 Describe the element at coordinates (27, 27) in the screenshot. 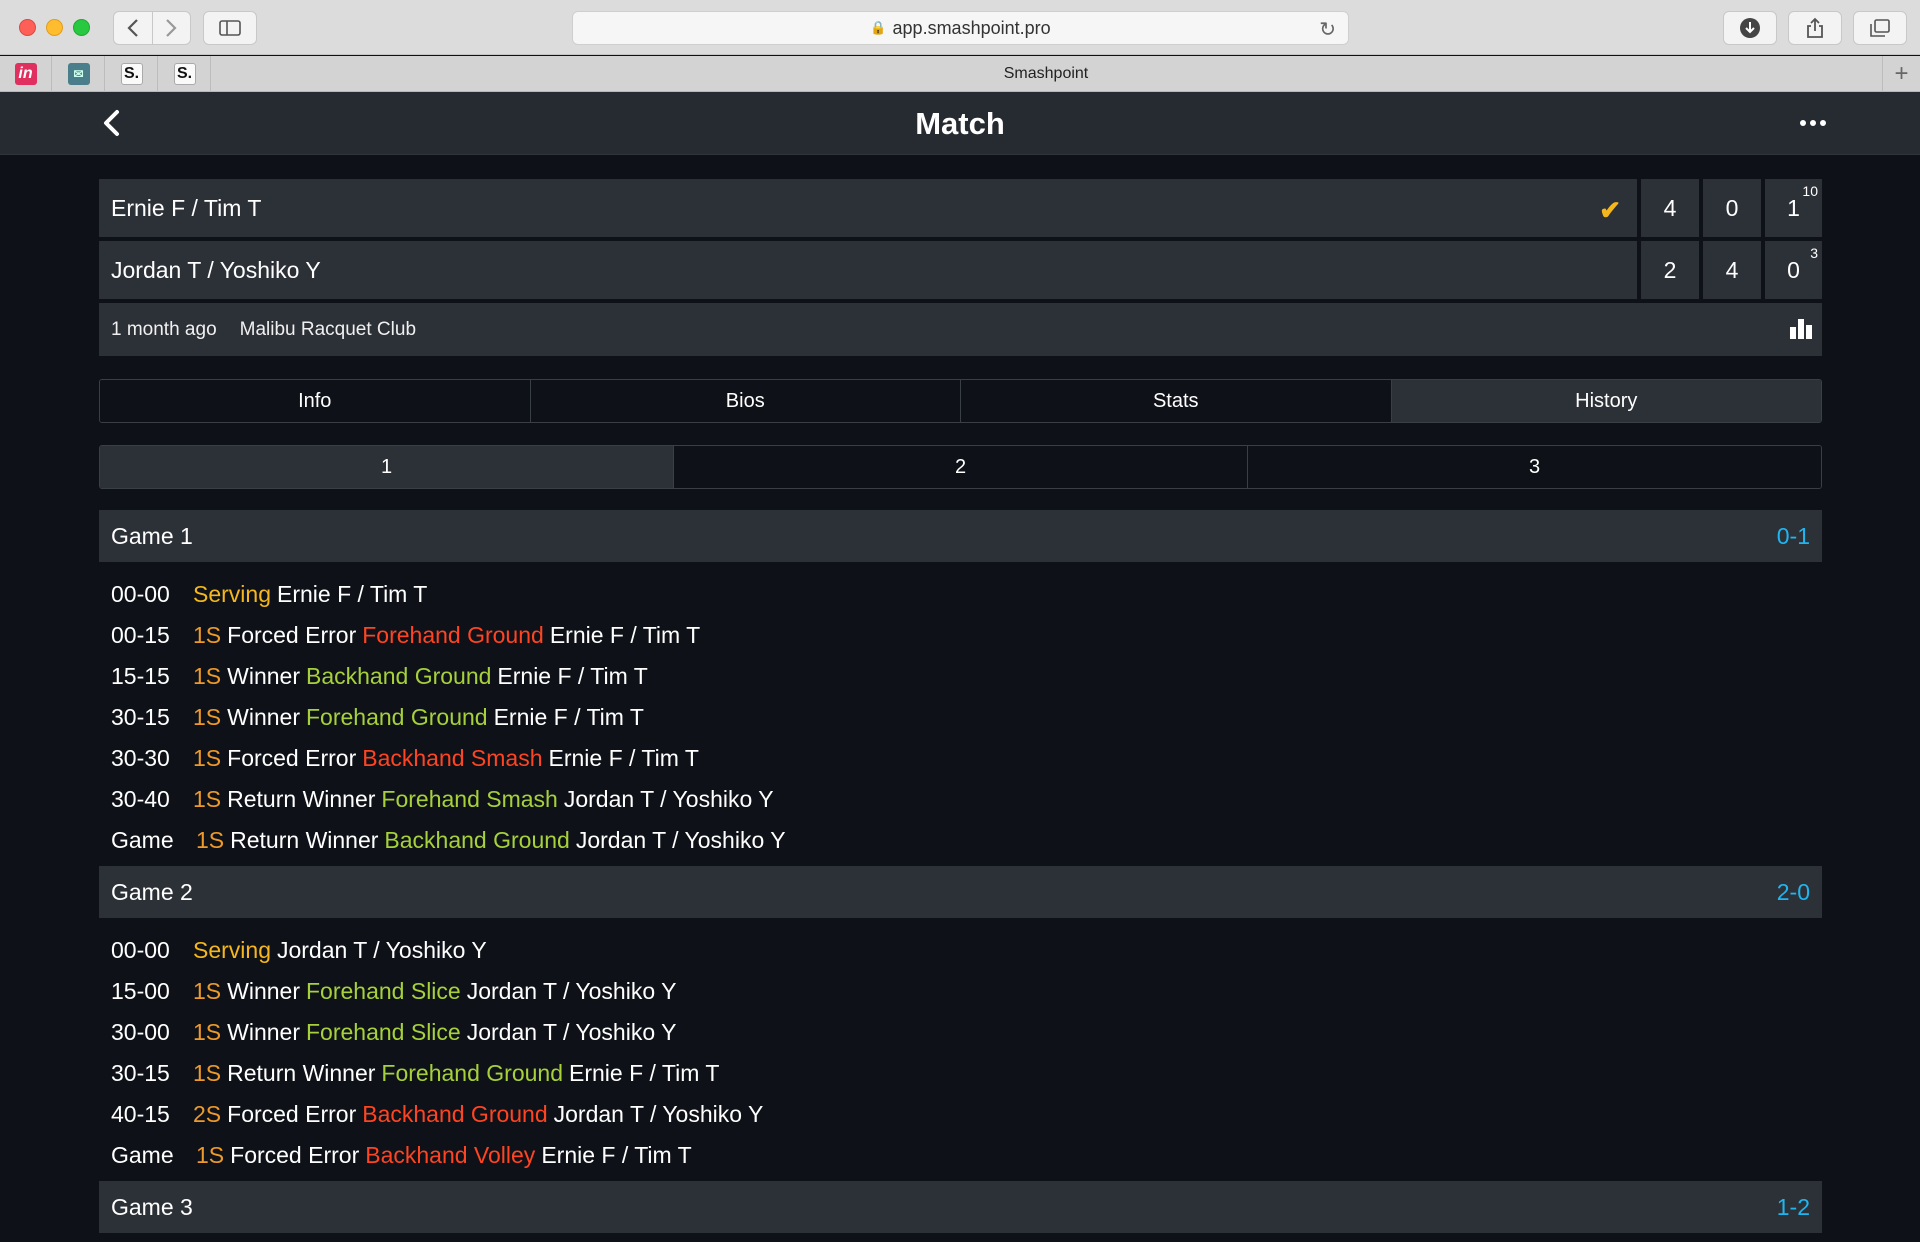

I see `close-window-button` at that location.